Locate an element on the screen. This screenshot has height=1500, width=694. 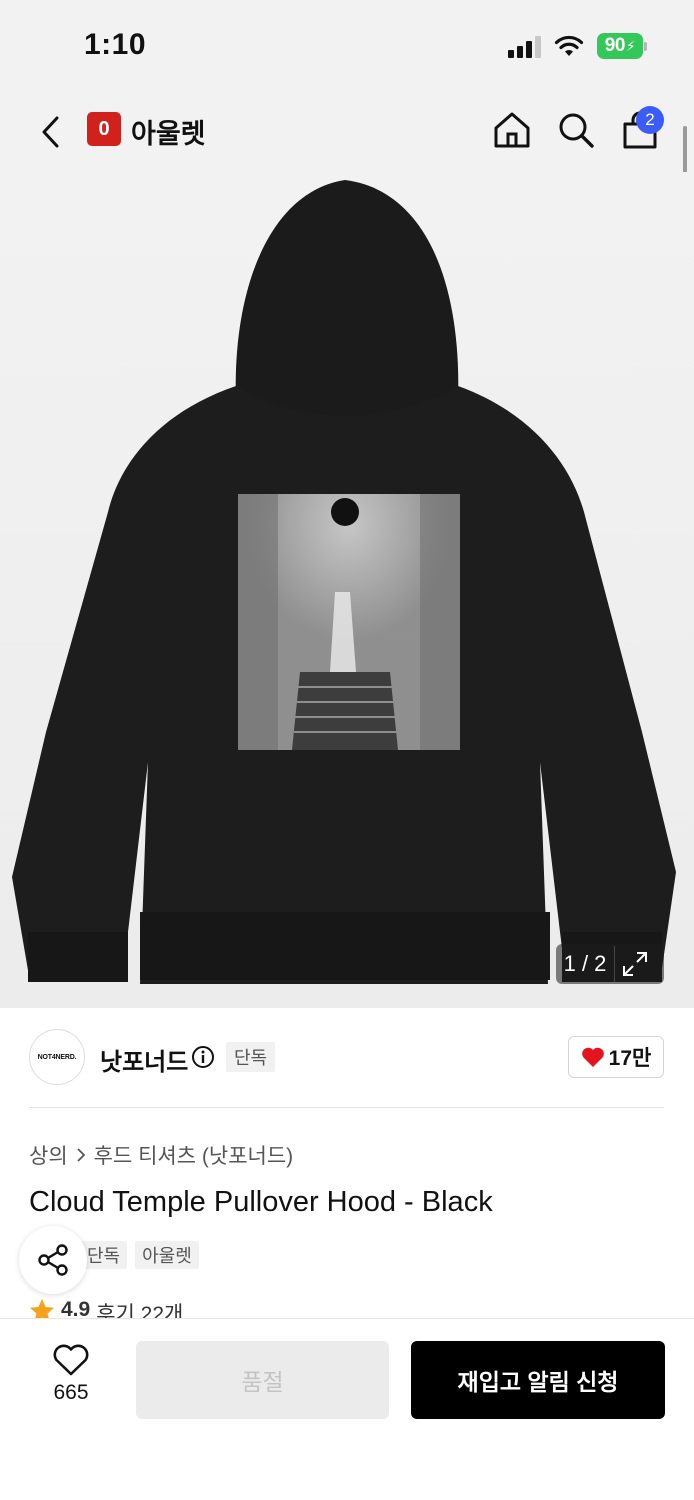
expand-button is located at coordinates (634, 964).